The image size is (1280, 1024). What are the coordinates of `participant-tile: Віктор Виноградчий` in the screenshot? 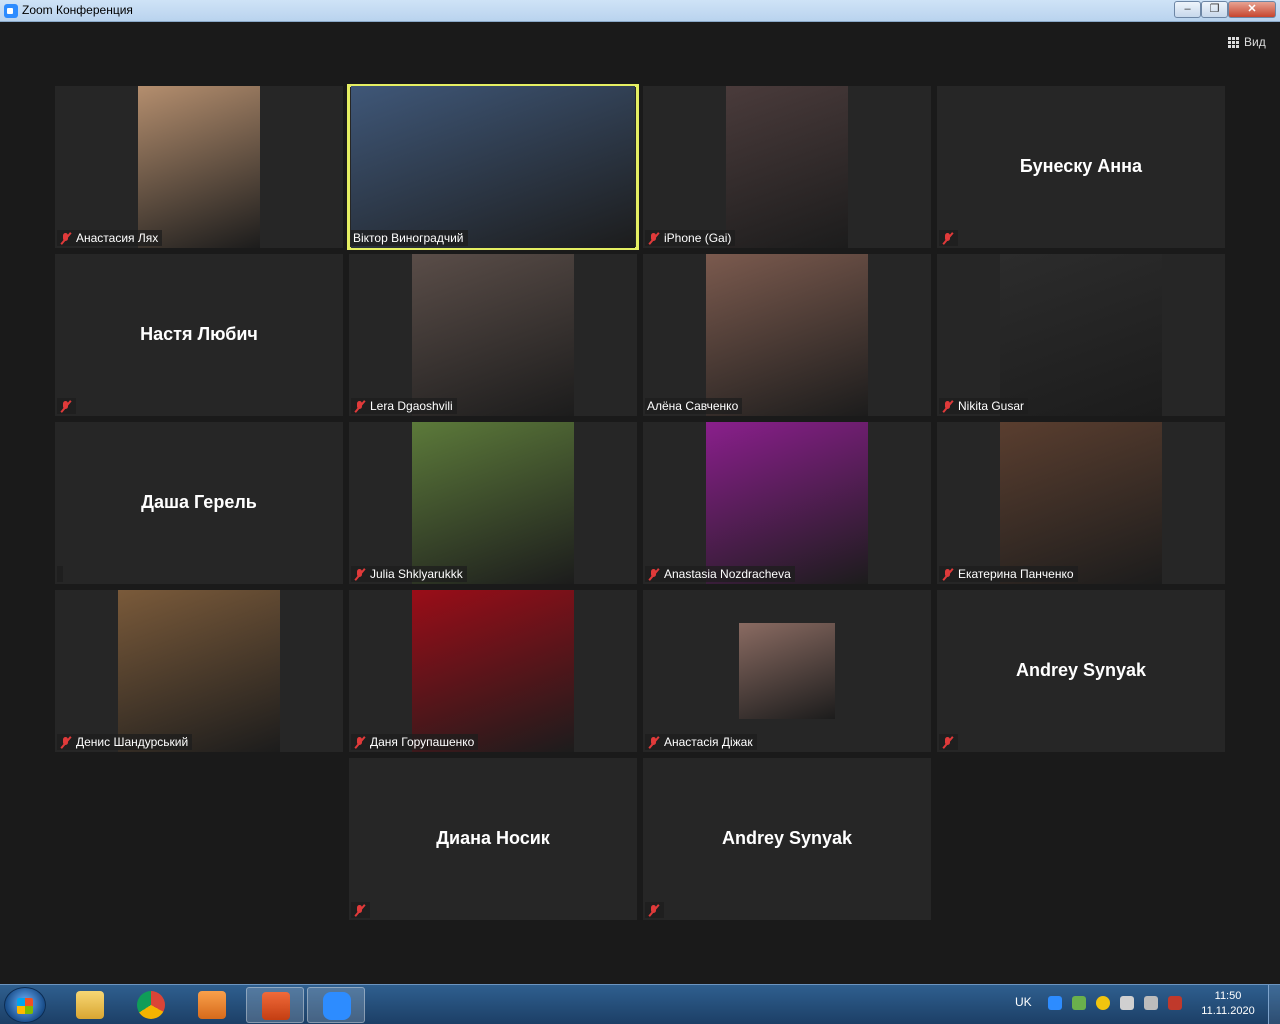 It's located at (493, 167).